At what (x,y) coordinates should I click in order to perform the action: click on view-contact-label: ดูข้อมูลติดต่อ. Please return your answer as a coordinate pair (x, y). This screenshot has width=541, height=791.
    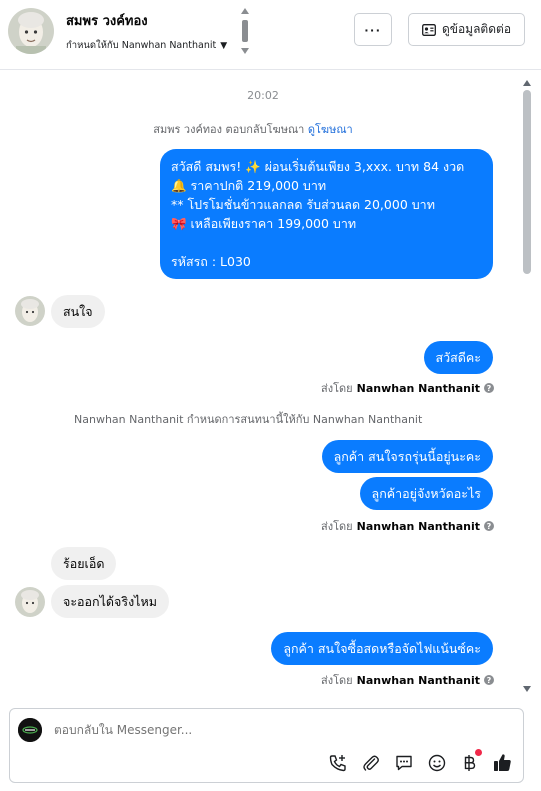
    Looking at the image, I should click on (476, 29).